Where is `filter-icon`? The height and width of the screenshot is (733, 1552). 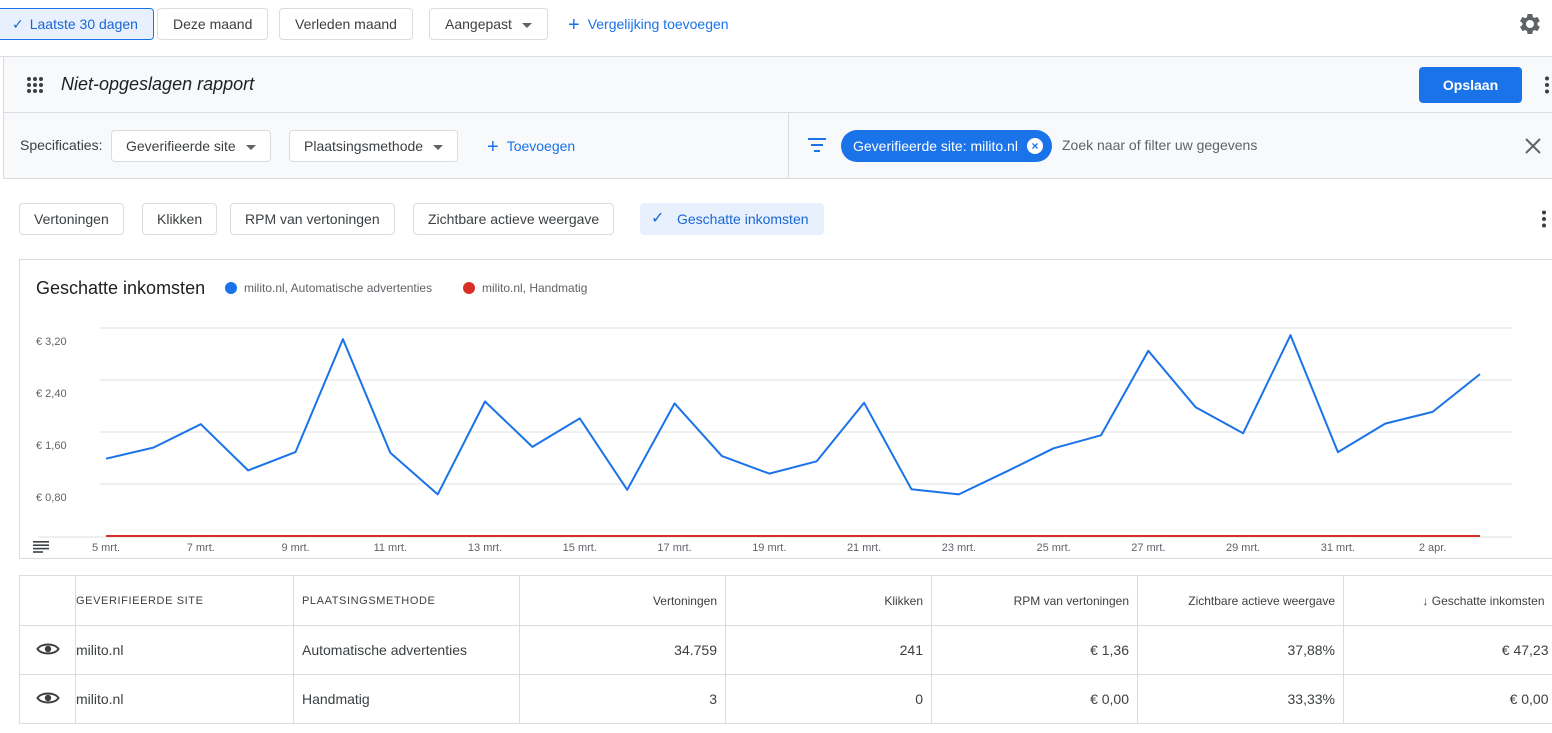
filter-icon is located at coordinates (817, 145).